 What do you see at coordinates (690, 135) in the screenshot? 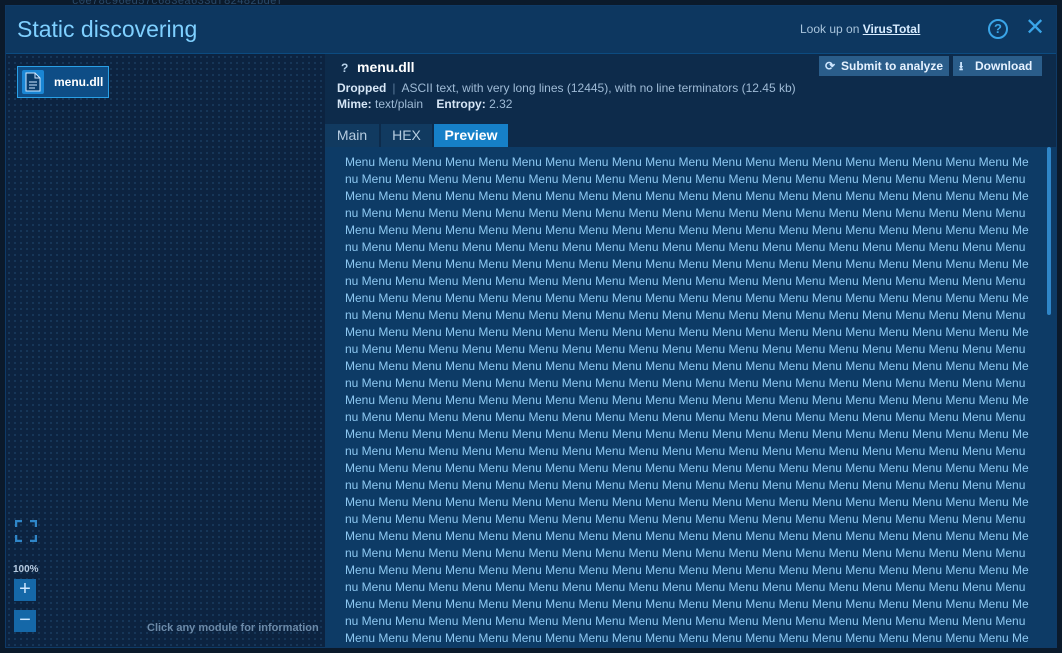
I see `detail-tabs: Main HEX Preview` at bounding box center [690, 135].